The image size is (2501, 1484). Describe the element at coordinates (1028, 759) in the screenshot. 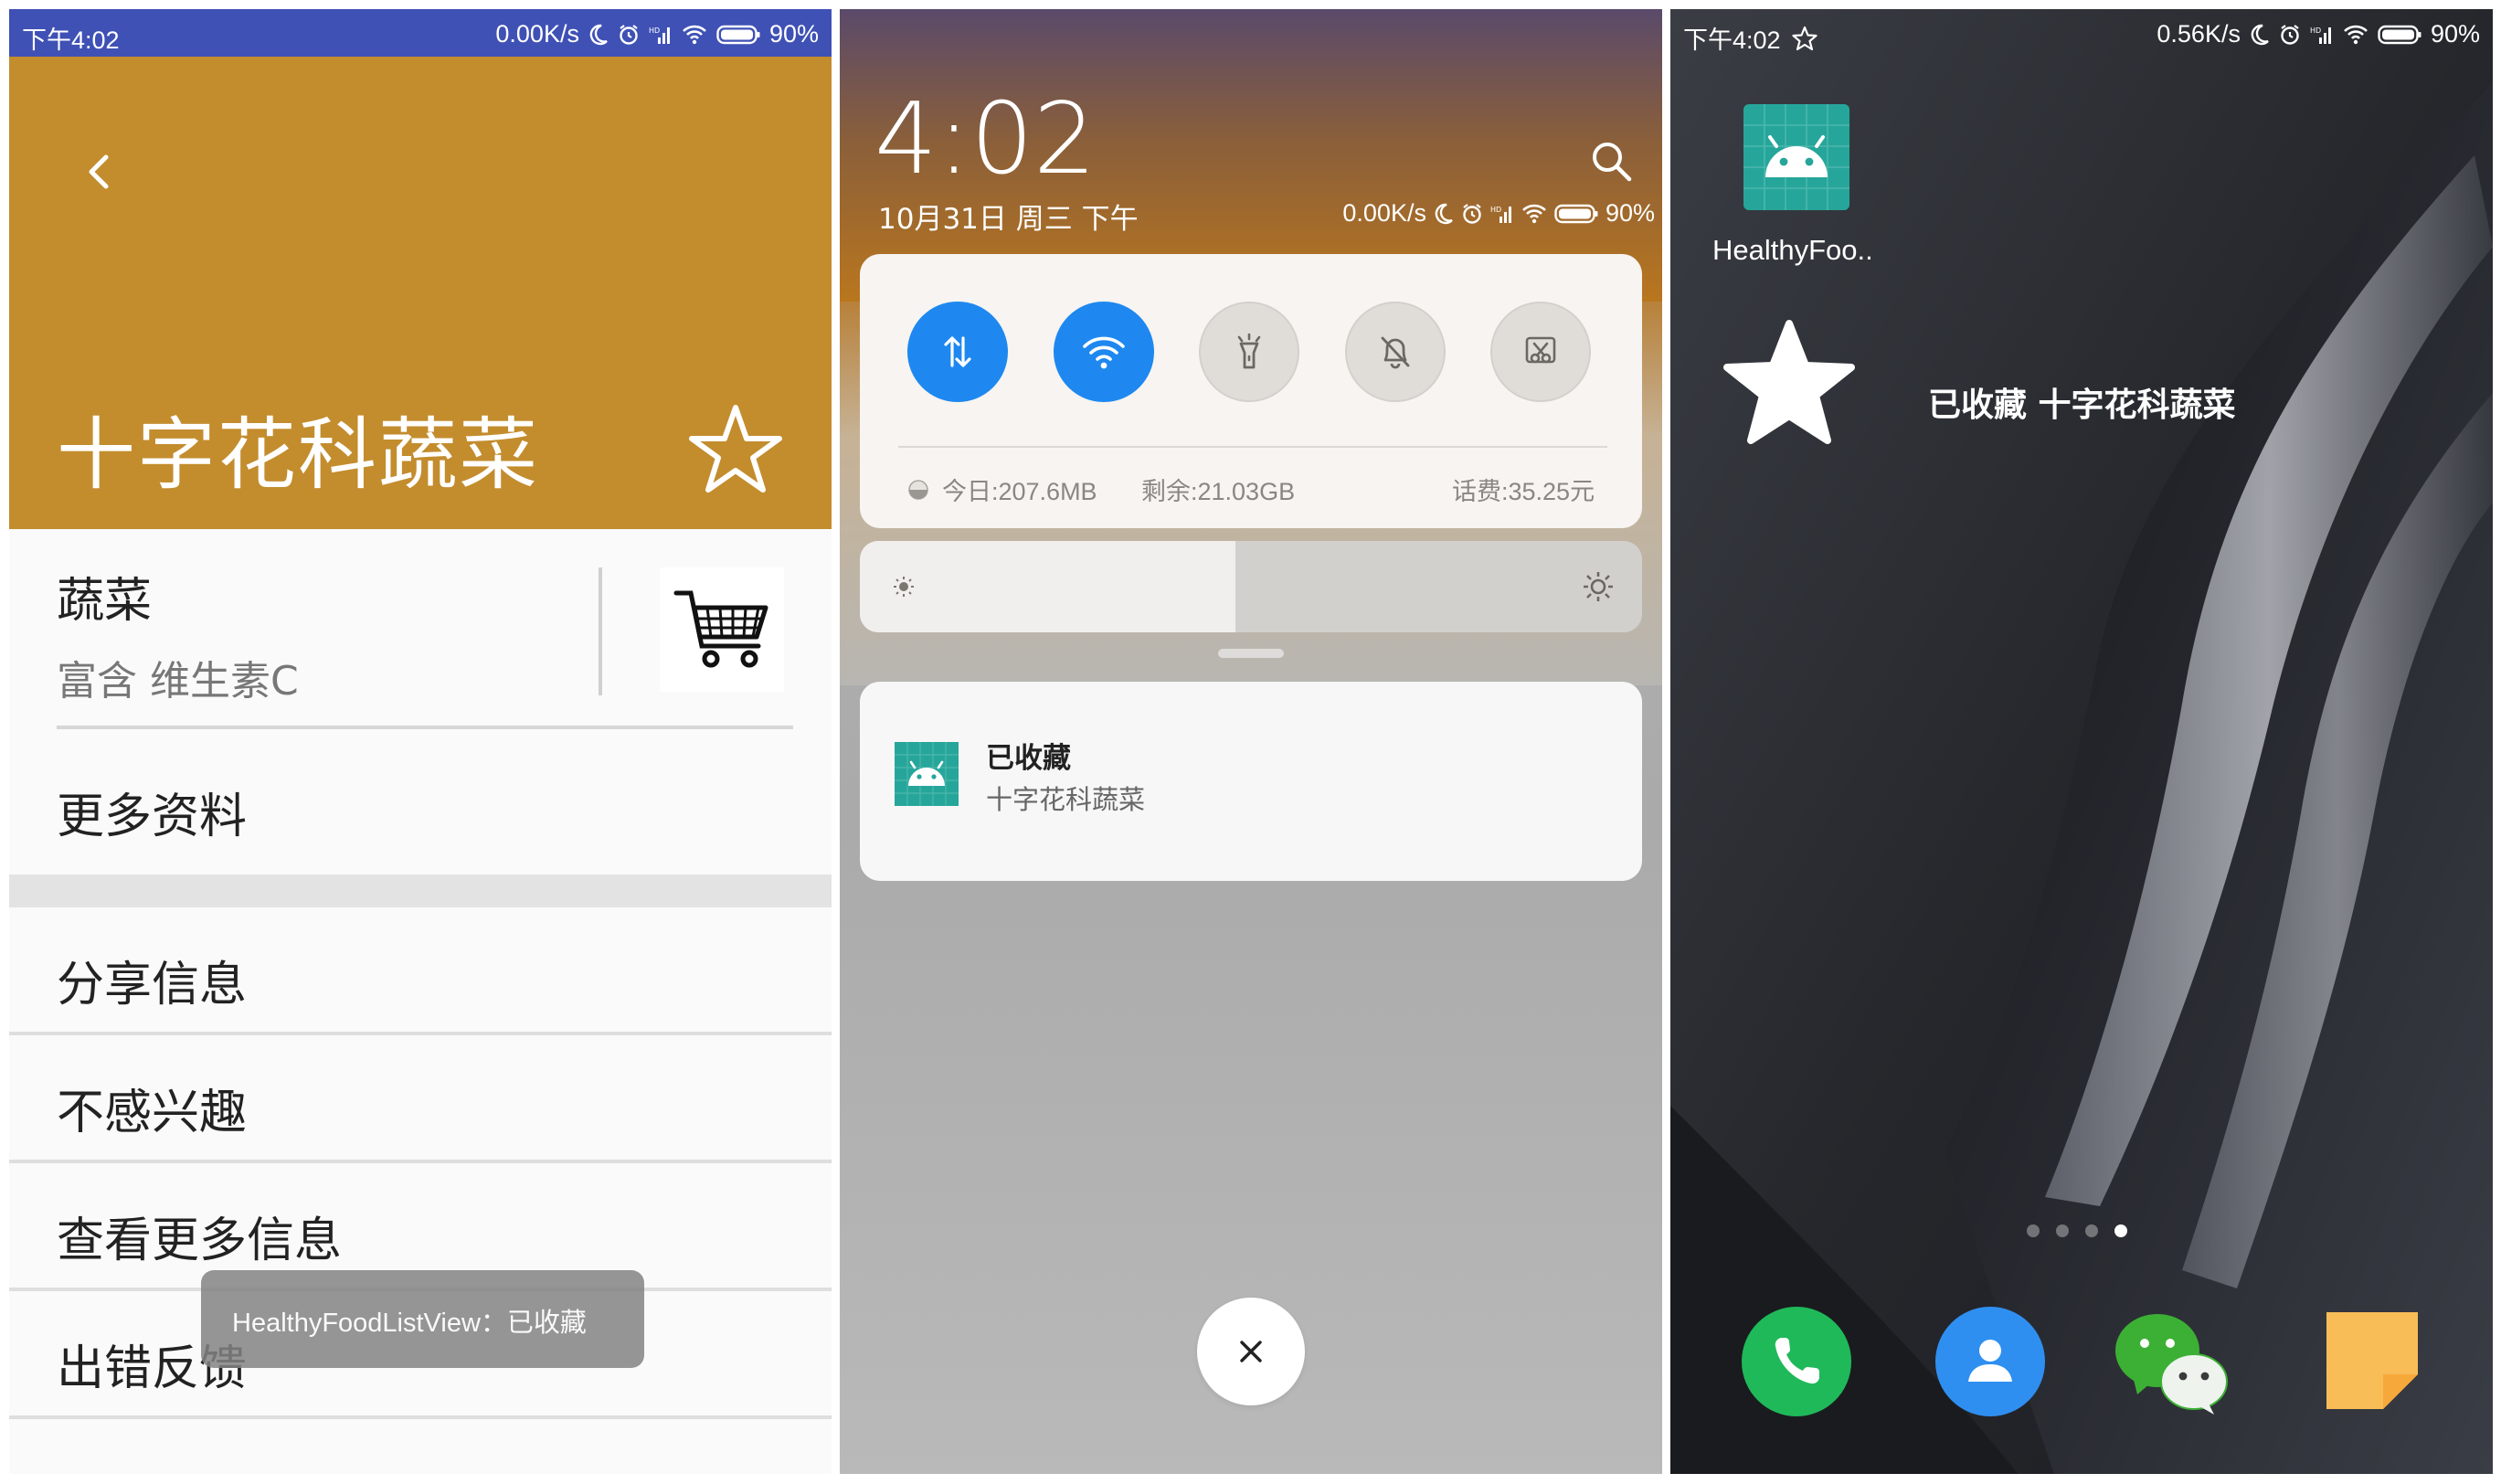

I see `notification-title: 已收藏` at that location.